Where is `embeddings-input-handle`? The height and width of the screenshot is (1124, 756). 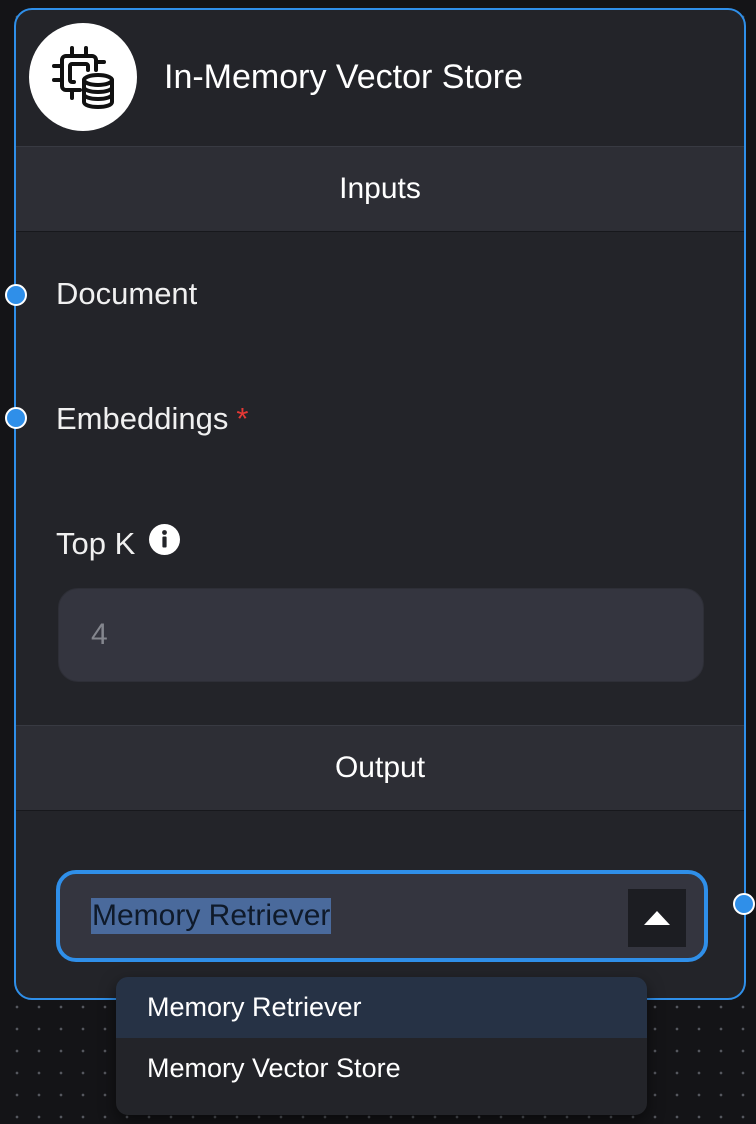
embeddings-input-handle is located at coordinates (16, 418).